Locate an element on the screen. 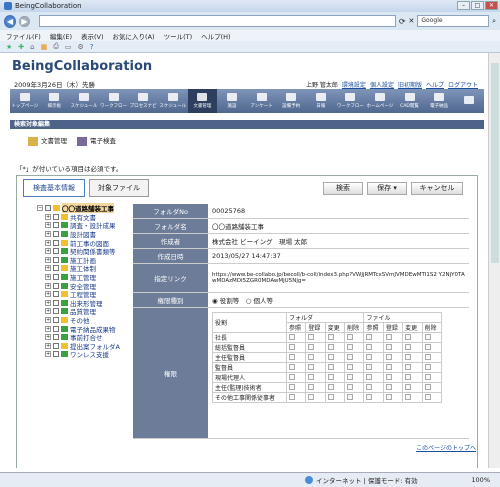  menu-item: ツール(T) is located at coordinates (178, 36).